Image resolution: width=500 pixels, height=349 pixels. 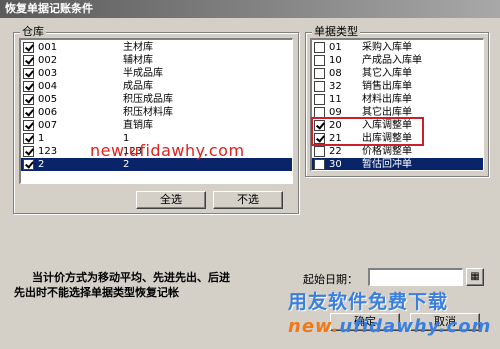 I want to click on doctype-group-label: 单据类型, so click(x=336, y=32).